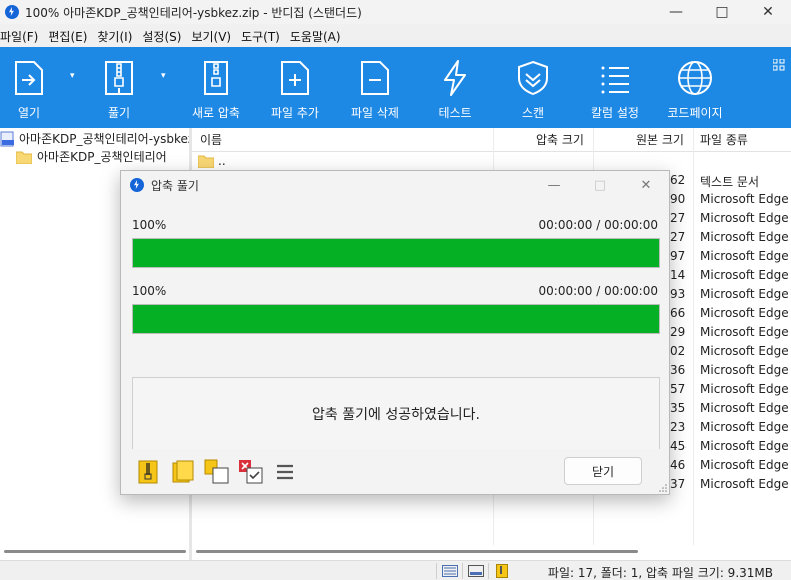 The height and width of the screenshot is (580, 791). I want to click on menu-tools: 도구(T), so click(260, 36).